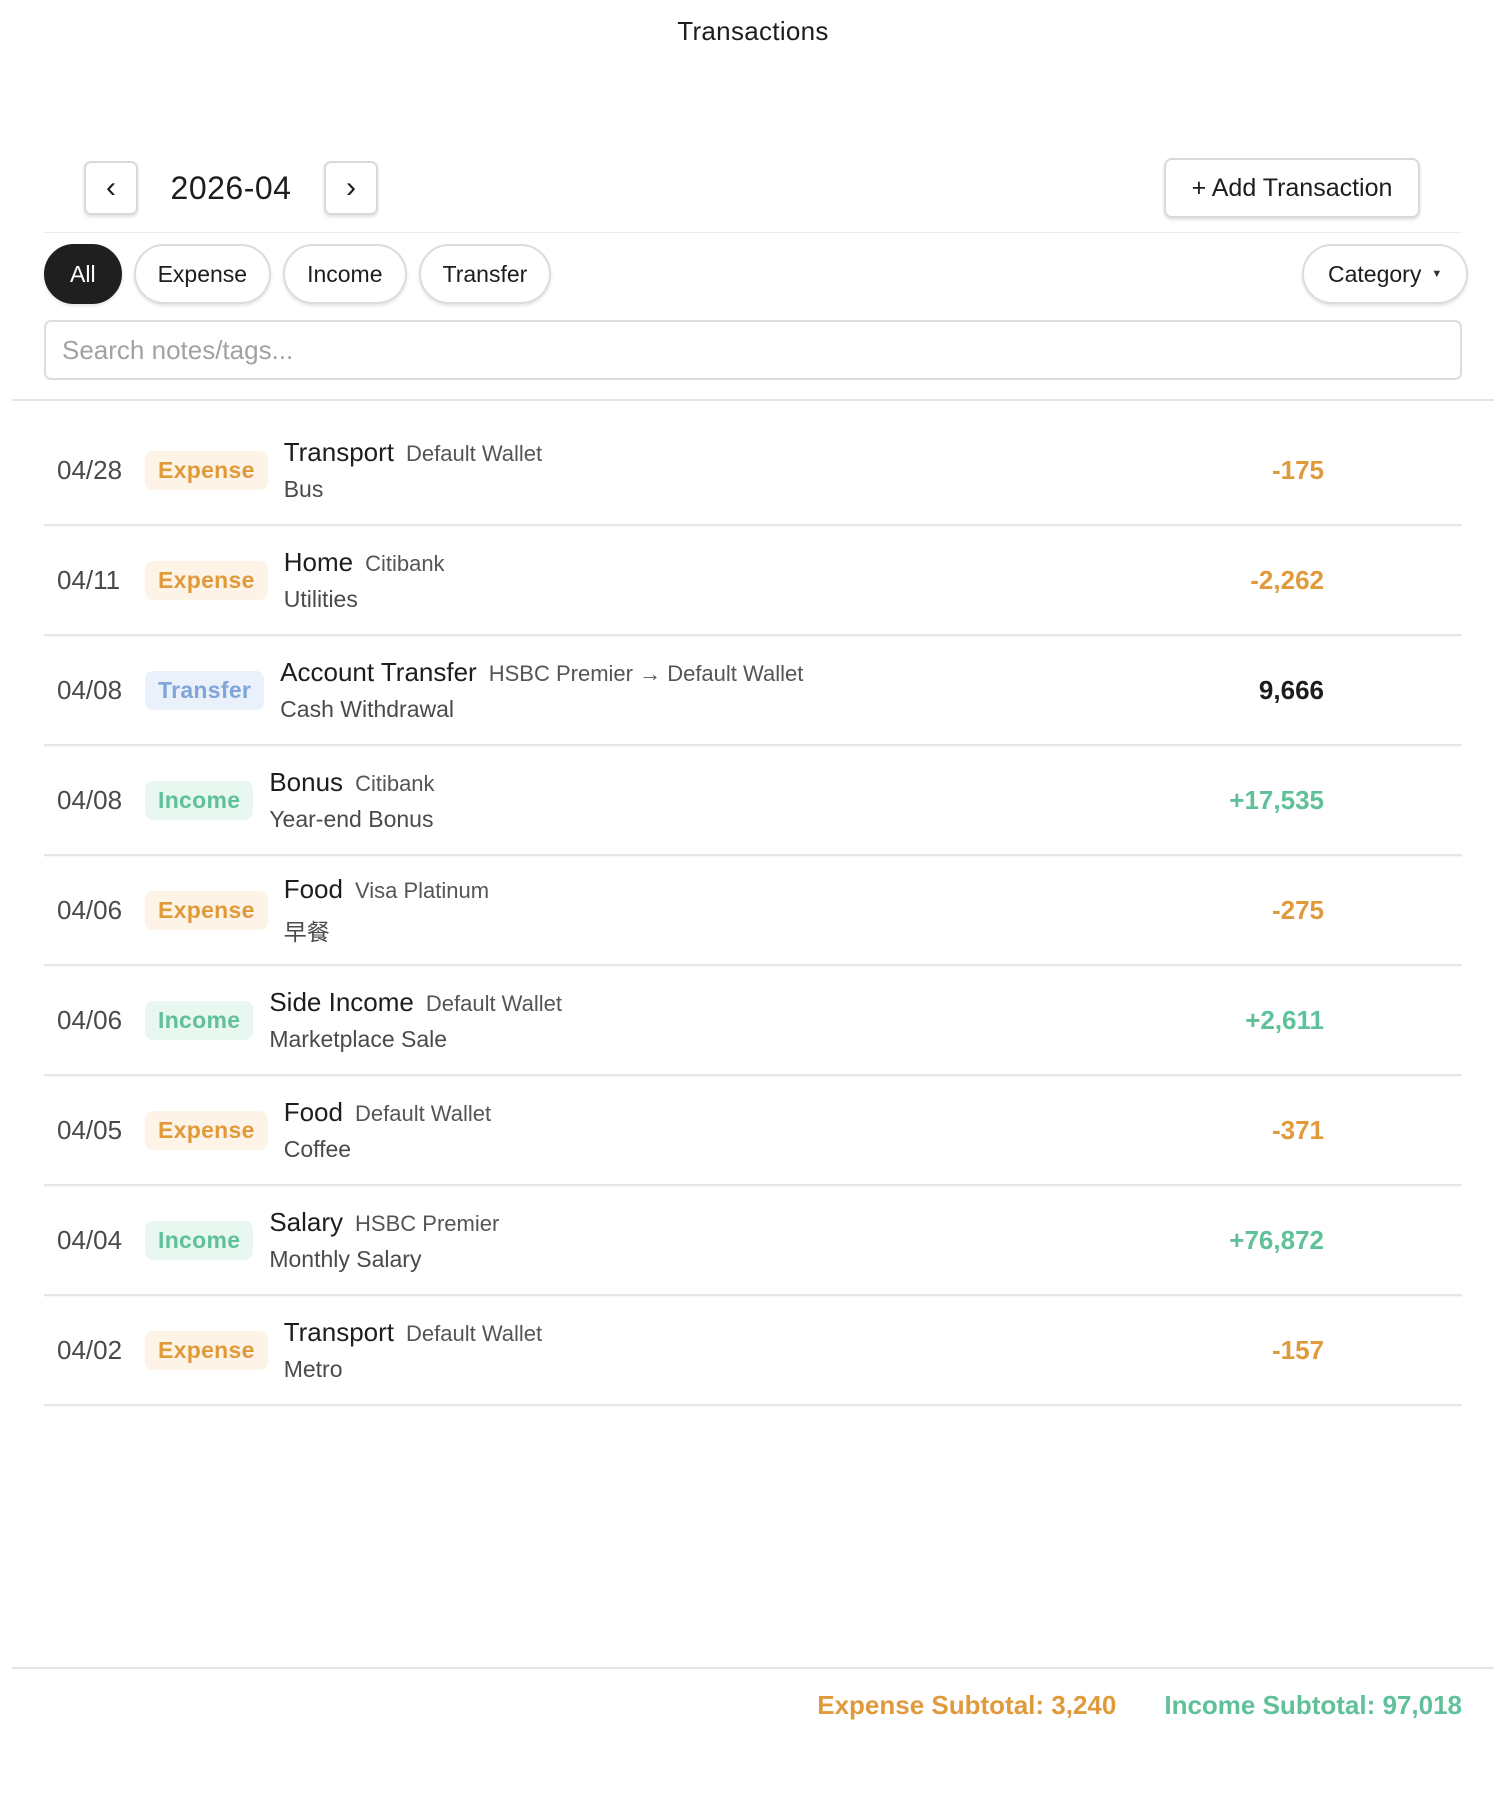 The height and width of the screenshot is (1814, 1506). Describe the element at coordinates (967, 1705) in the screenshot. I see `expense-subtotal: Expense Subtotal: 3,240` at that location.